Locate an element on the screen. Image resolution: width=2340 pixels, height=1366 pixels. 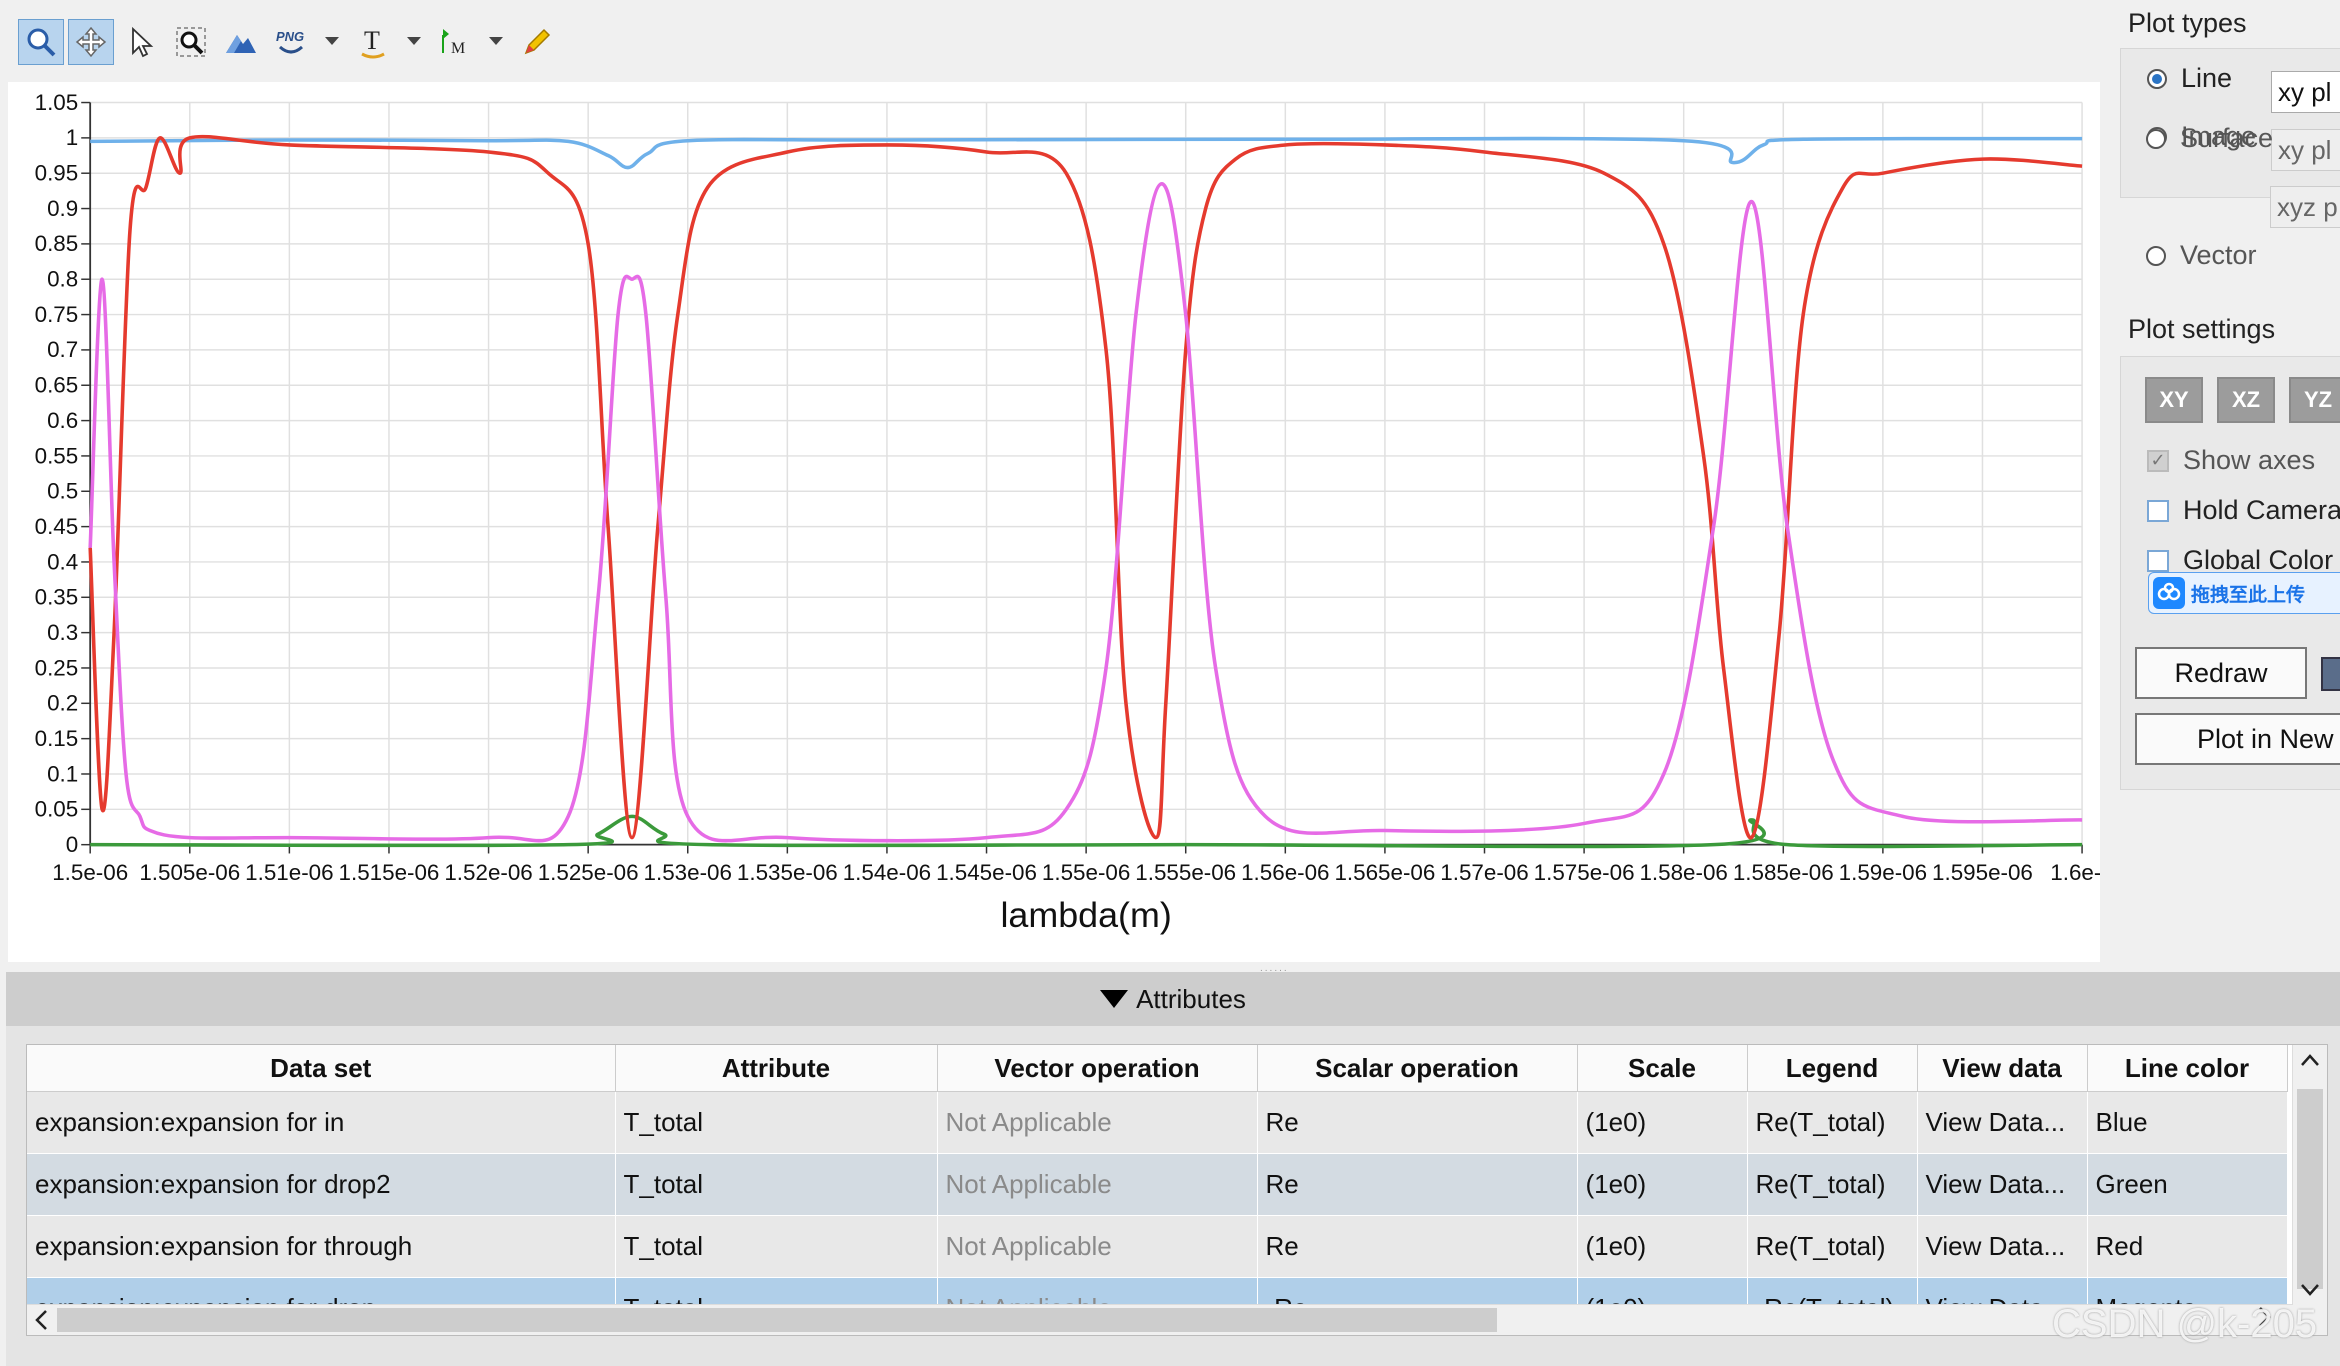
column-header: Legend is located at coordinates (1832, 1068).